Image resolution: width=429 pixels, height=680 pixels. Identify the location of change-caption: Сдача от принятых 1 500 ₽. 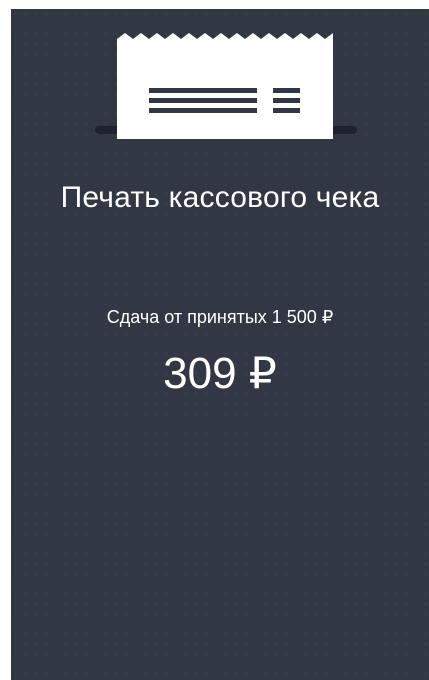
(220, 317).